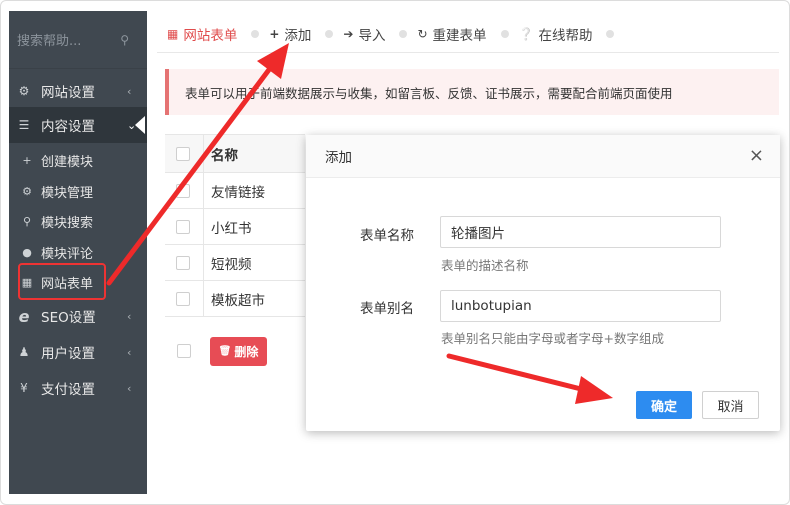 This screenshot has width=790, height=505. What do you see at coordinates (24, 352) in the screenshot?
I see `user-icon: ♟` at bounding box center [24, 352].